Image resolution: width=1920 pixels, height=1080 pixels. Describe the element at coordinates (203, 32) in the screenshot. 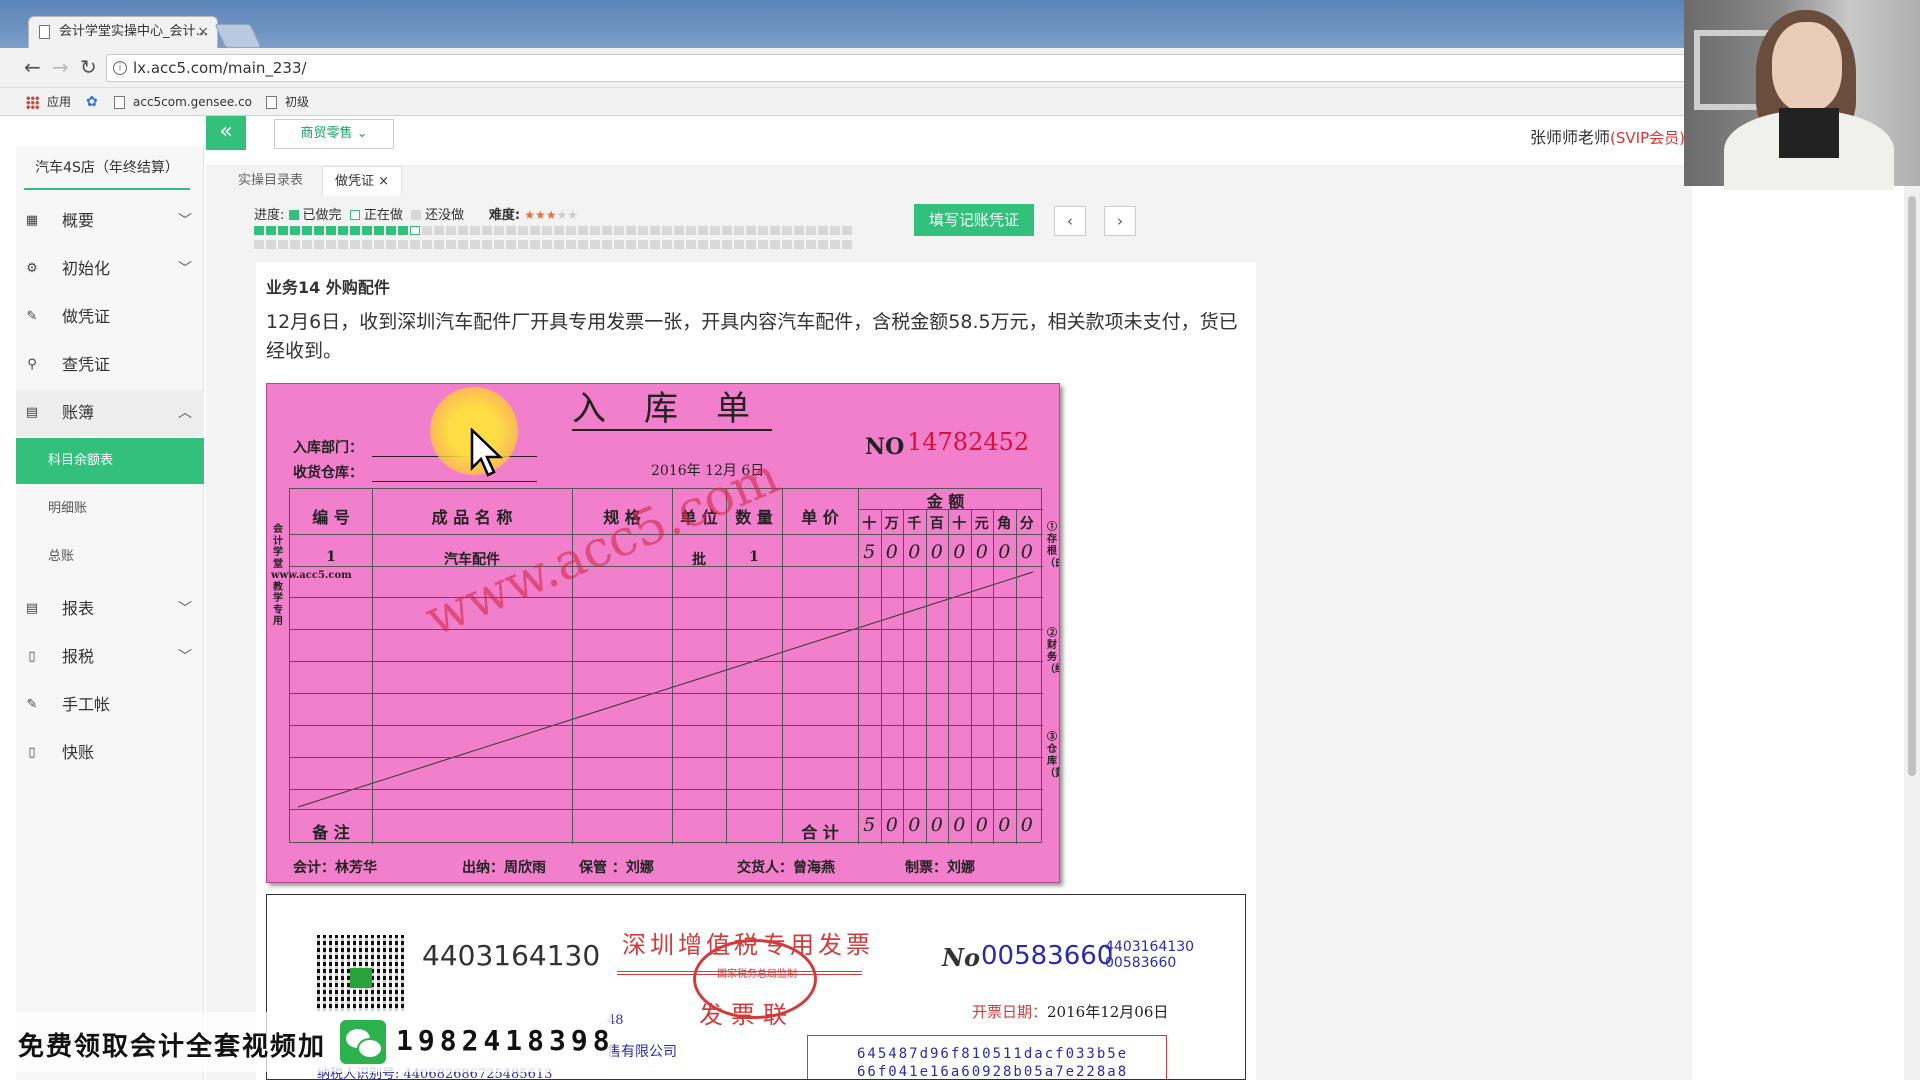

I see `close-tab-icon: ×` at that location.